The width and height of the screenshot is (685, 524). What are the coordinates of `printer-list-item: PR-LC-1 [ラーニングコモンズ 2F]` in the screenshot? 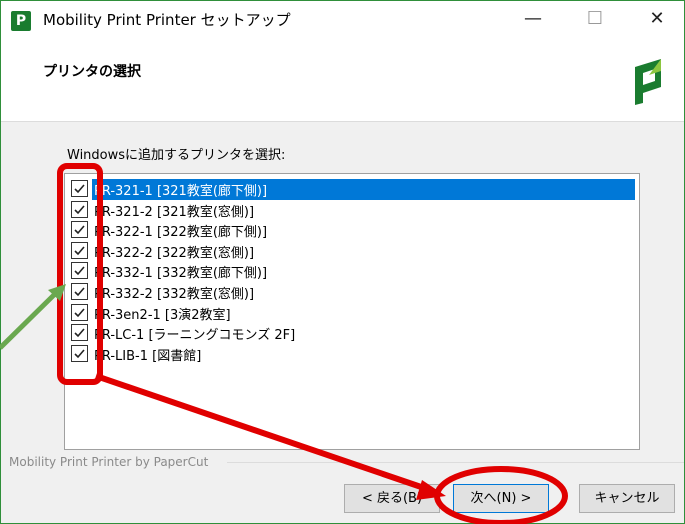 It's located at (352, 332).